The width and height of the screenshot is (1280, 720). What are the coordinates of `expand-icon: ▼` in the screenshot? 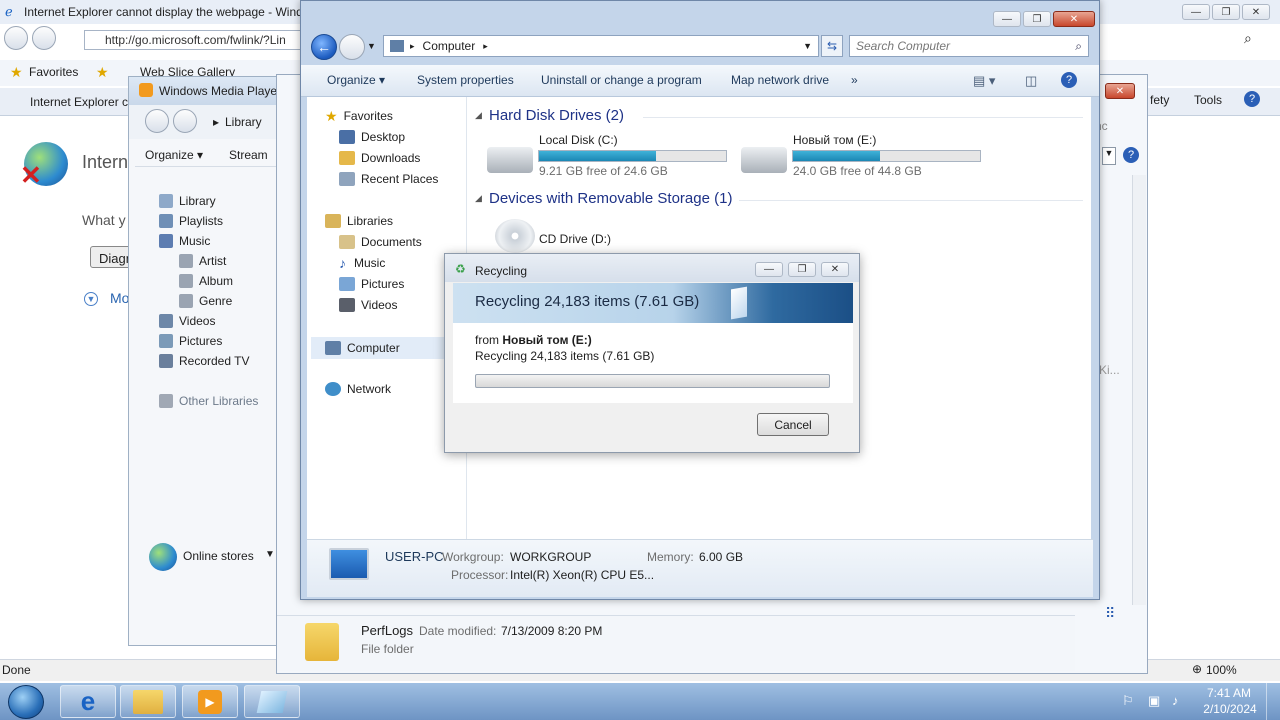 It's located at (91, 299).